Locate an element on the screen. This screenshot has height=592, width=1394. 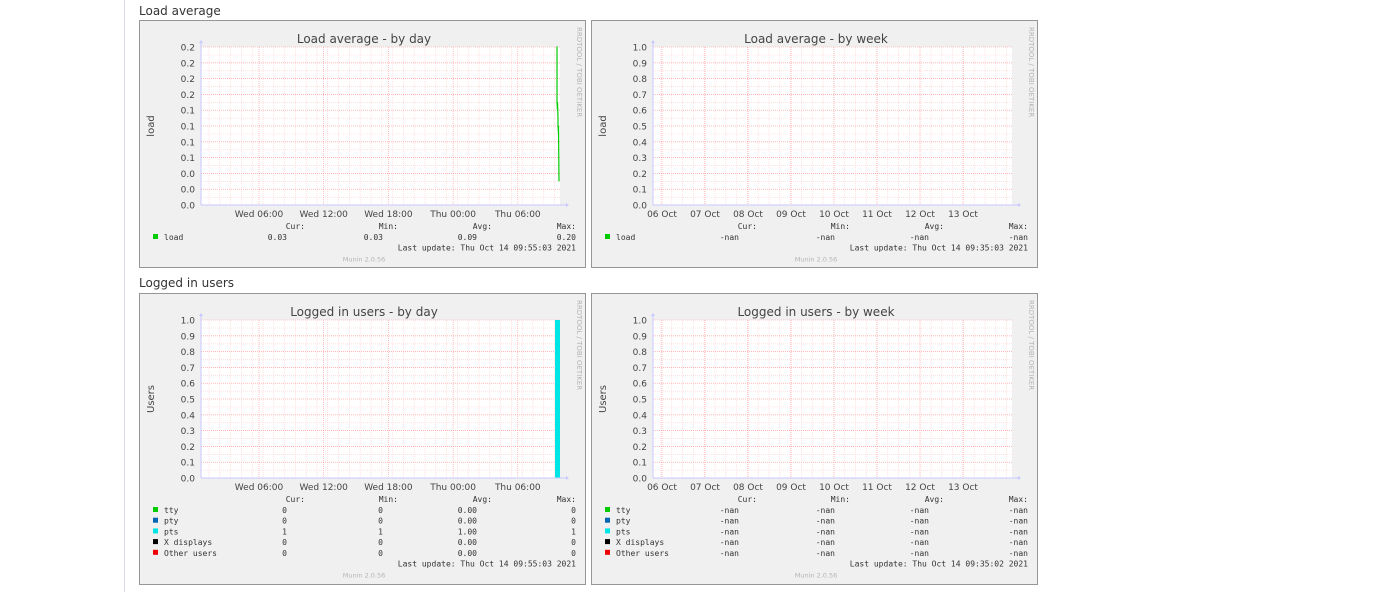
legend-cur: 0.03 is located at coordinates (277, 237).